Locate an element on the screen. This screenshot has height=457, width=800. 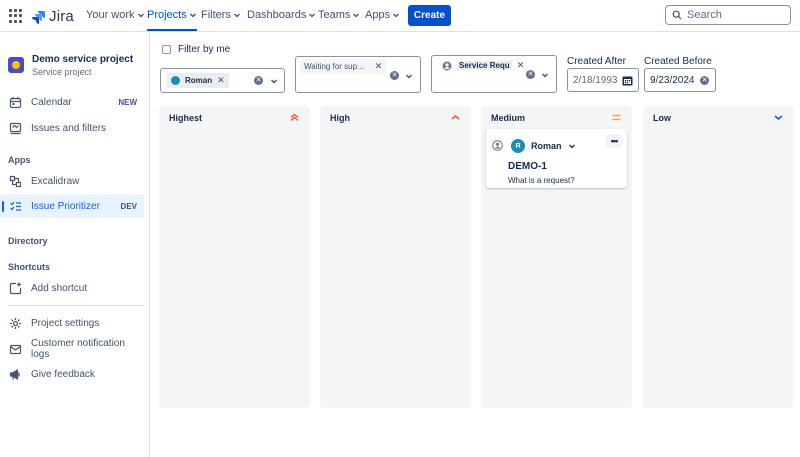
nav-filters: Filters is located at coordinates (221, 15).